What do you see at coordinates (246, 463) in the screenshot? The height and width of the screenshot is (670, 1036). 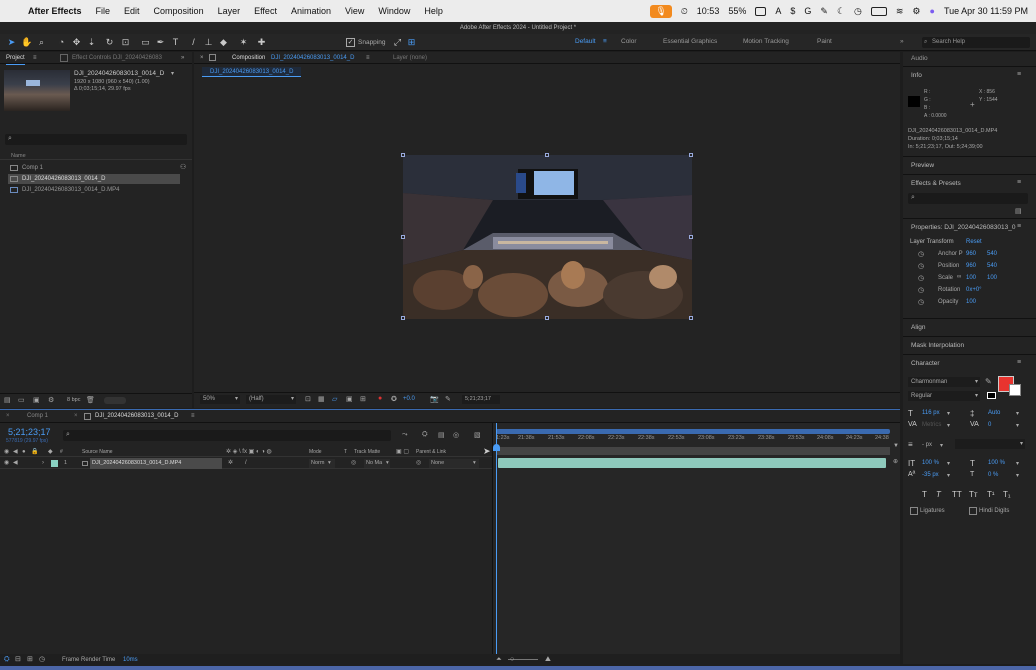 I see `quality-icon: /` at bounding box center [246, 463].